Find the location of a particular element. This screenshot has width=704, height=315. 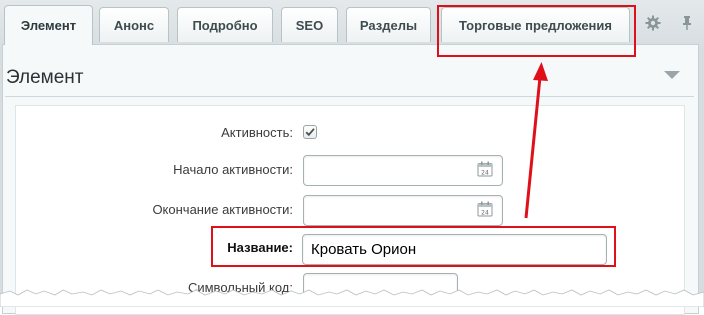

tab-label: Разделы is located at coordinates (388, 25).